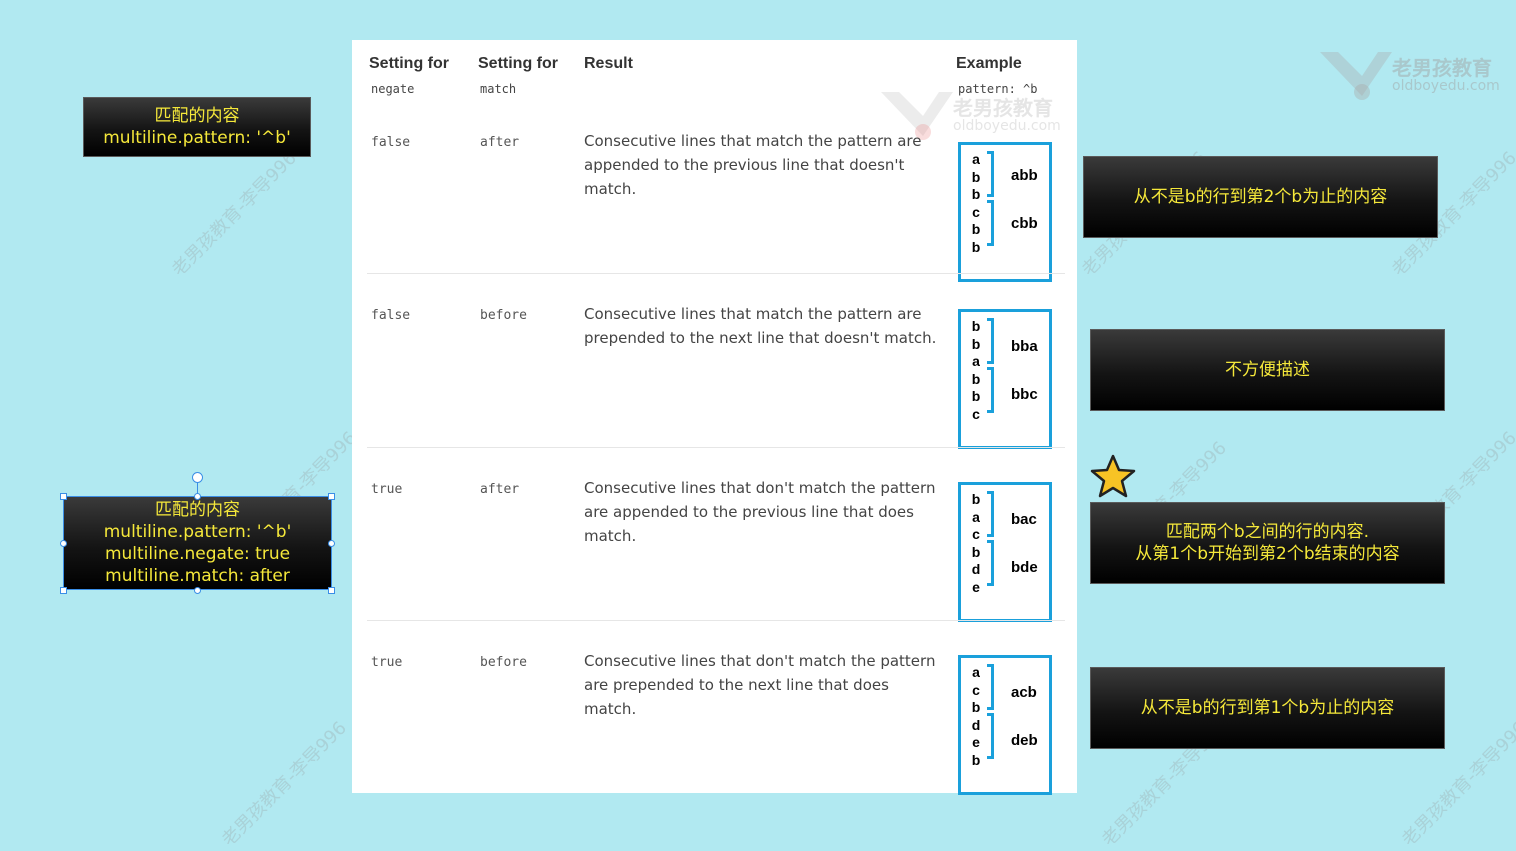 Image resolution: width=1516 pixels, height=851 pixels. I want to click on example-lines: b b a b b c, so click(976, 371).